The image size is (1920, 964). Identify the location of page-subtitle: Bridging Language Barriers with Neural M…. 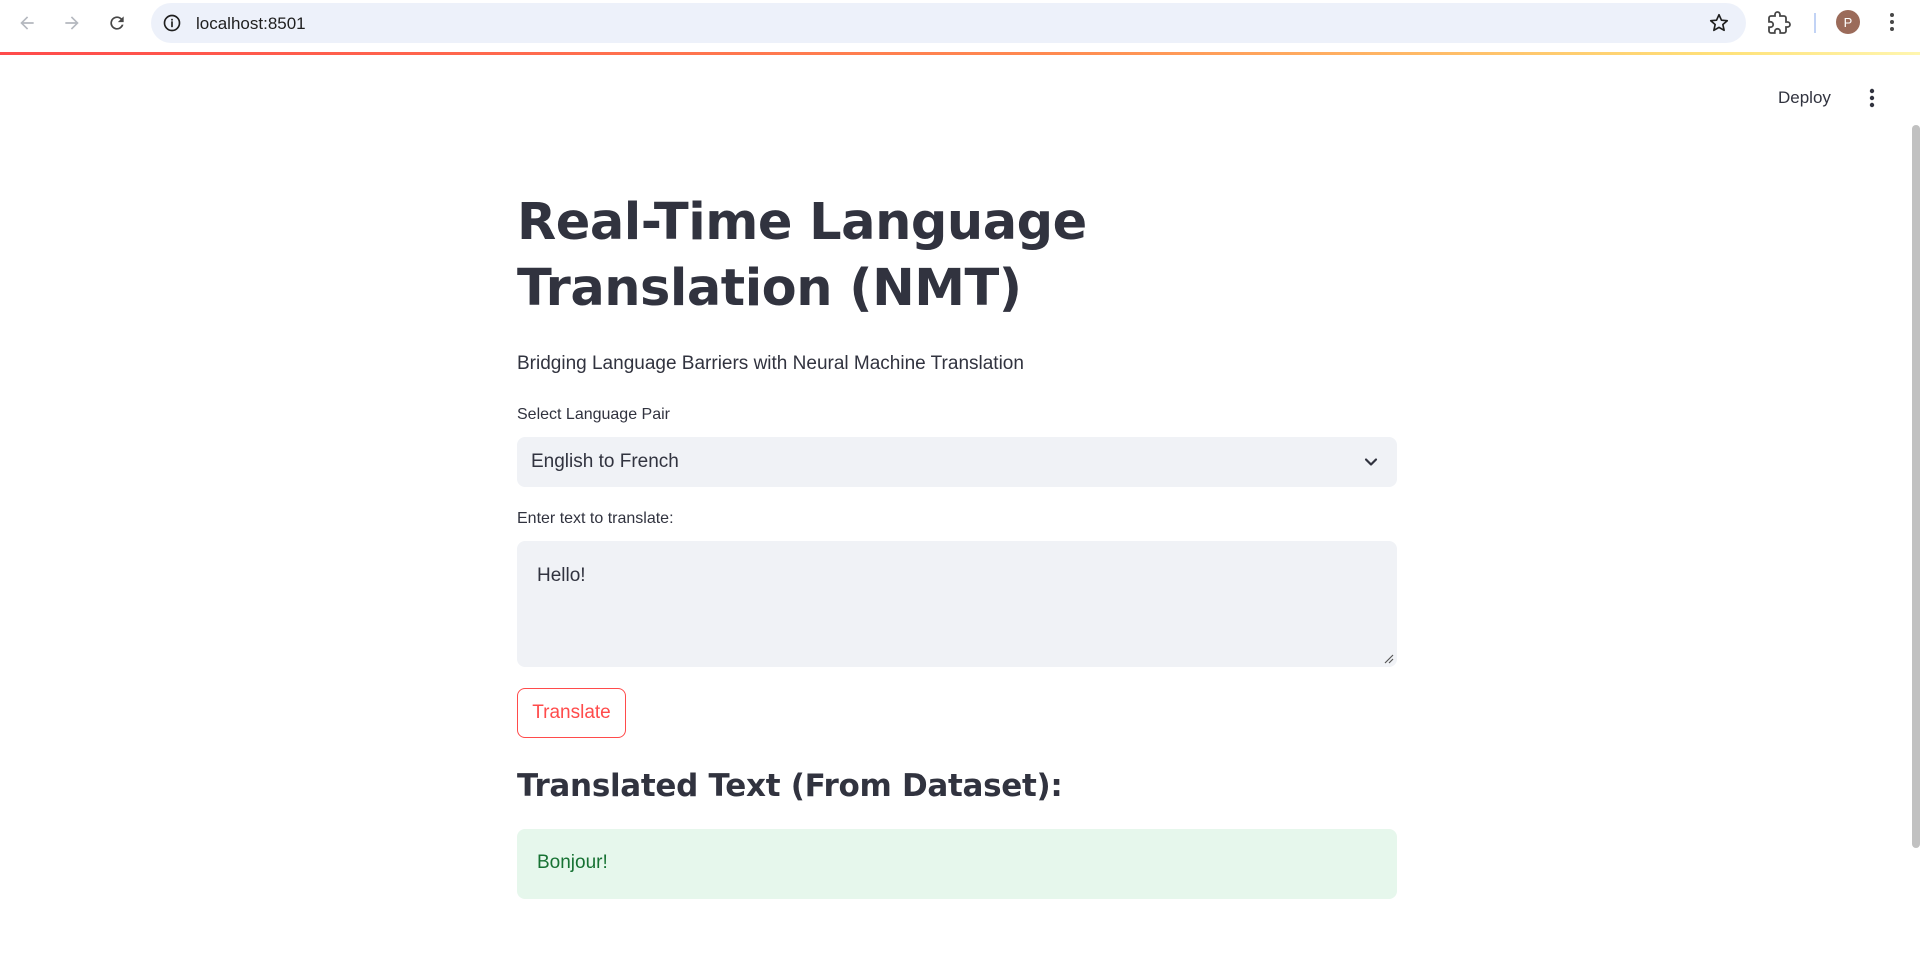
(770, 363).